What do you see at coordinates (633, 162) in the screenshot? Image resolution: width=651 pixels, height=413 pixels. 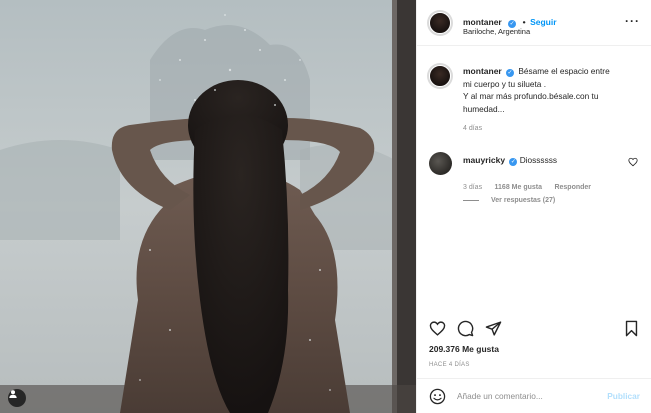 I see `heart-icon` at bounding box center [633, 162].